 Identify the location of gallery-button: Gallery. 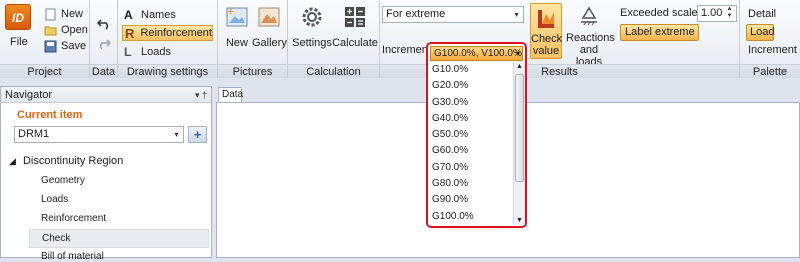
(269, 26).